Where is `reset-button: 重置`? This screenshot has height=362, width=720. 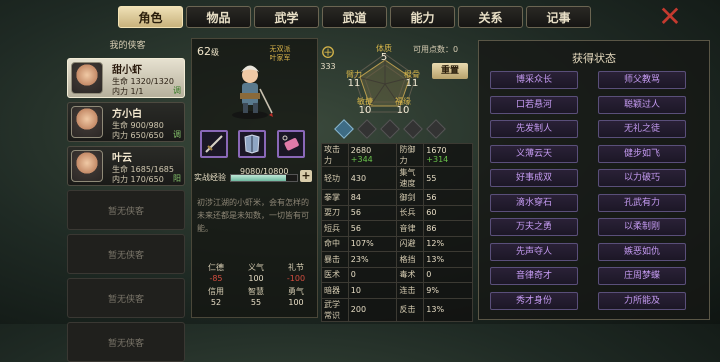 reset-button: 重置 is located at coordinates (450, 71).